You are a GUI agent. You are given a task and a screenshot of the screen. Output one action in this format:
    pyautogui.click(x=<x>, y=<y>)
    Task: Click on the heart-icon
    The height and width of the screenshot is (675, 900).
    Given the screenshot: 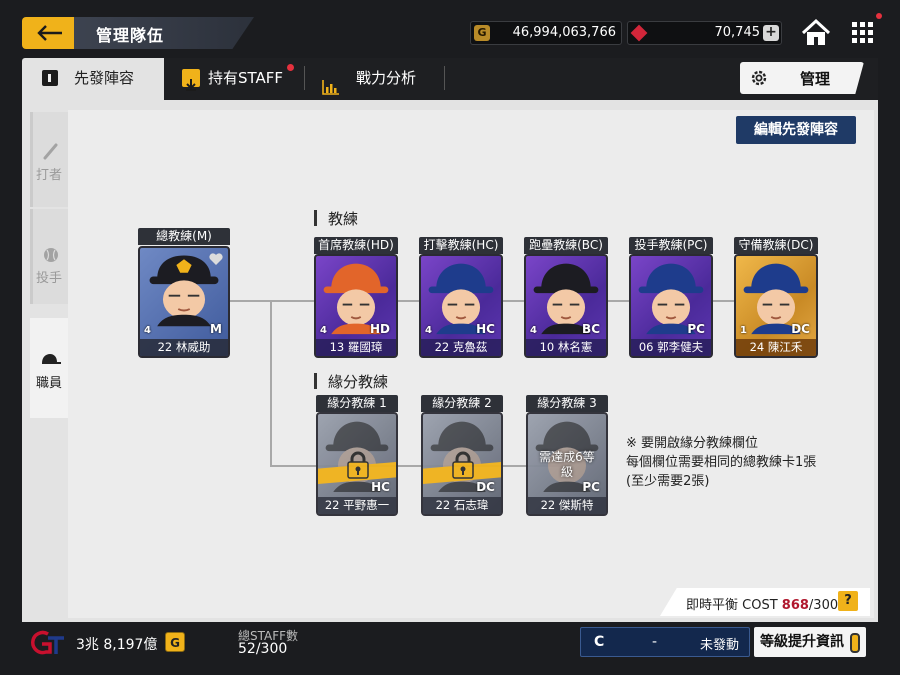 What is the action you would take?
    pyautogui.click(x=216, y=259)
    